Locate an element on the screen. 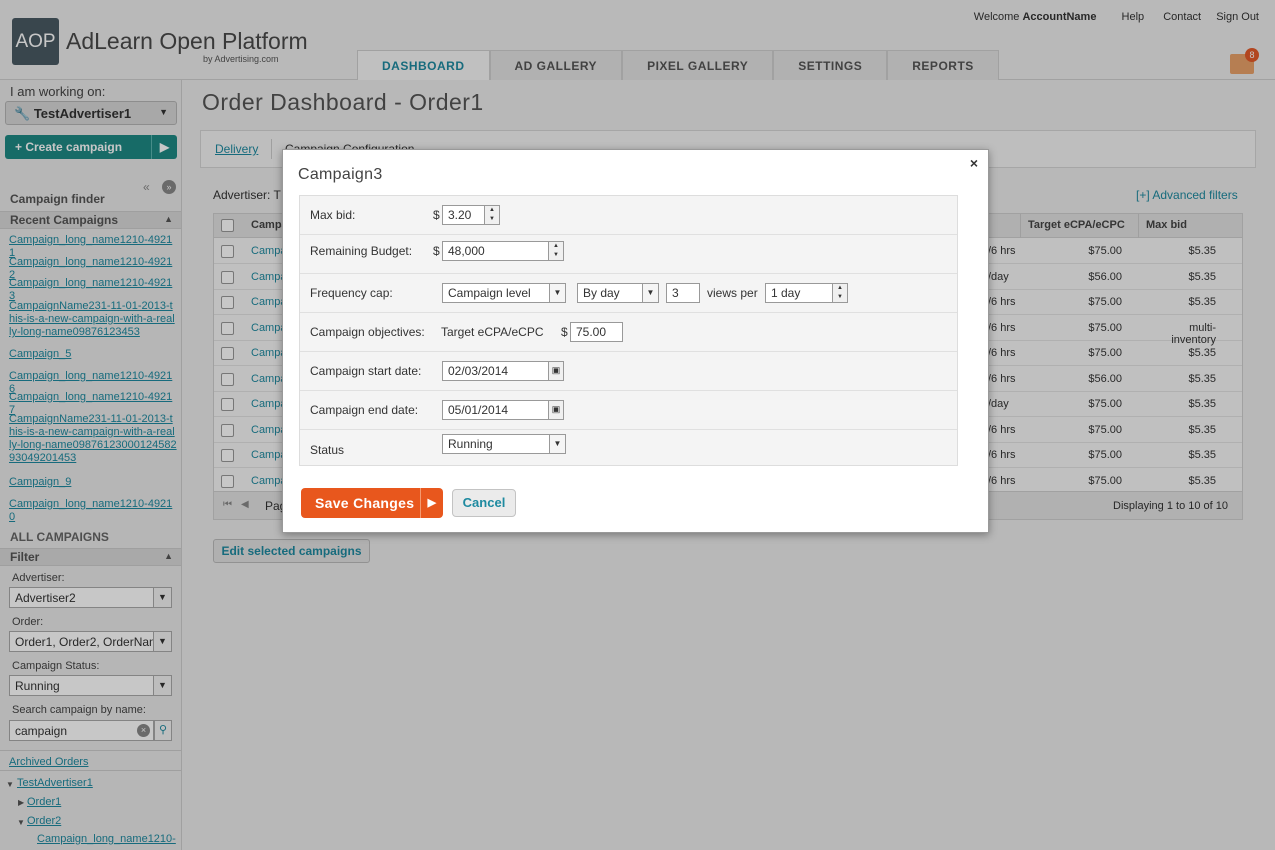 Image resolution: width=1275 pixels, height=850 pixels. cancel-button: Cancel is located at coordinates (484, 503).